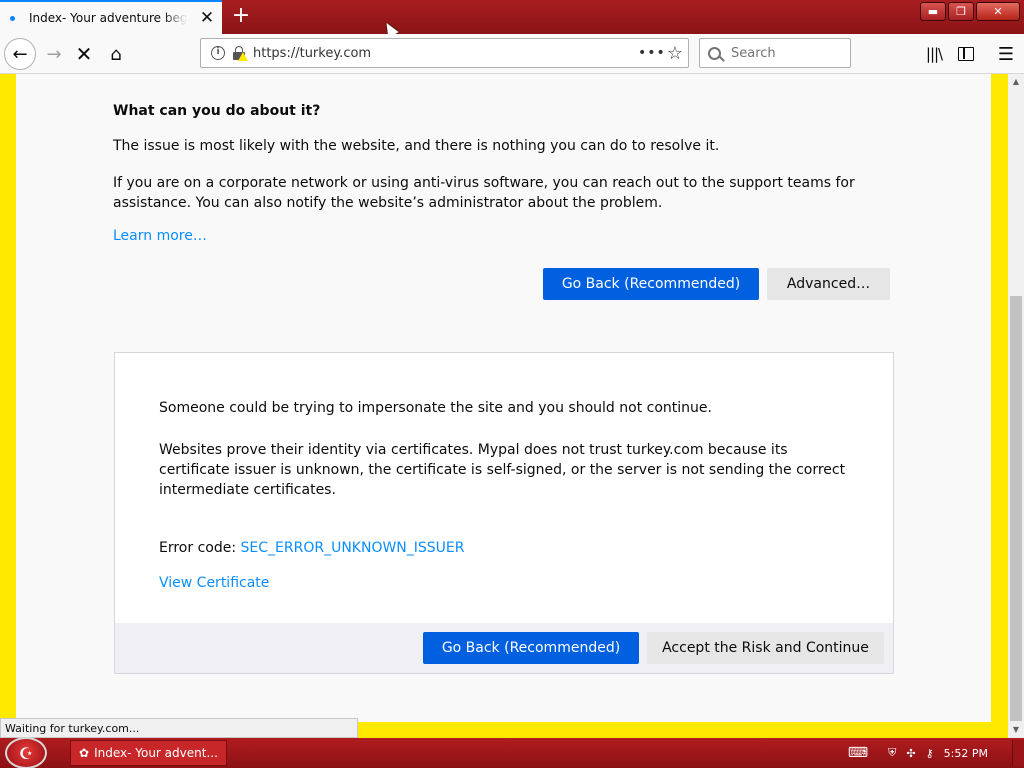  What do you see at coordinates (998, 11) in the screenshot?
I see `window-close-button: ✕` at bounding box center [998, 11].